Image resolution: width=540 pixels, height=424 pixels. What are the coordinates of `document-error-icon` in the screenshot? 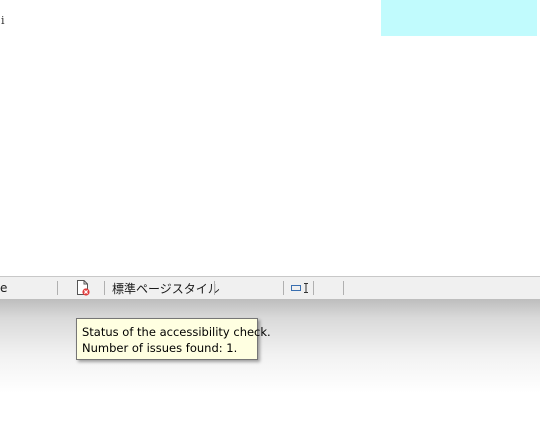 It's located at (83, 288).